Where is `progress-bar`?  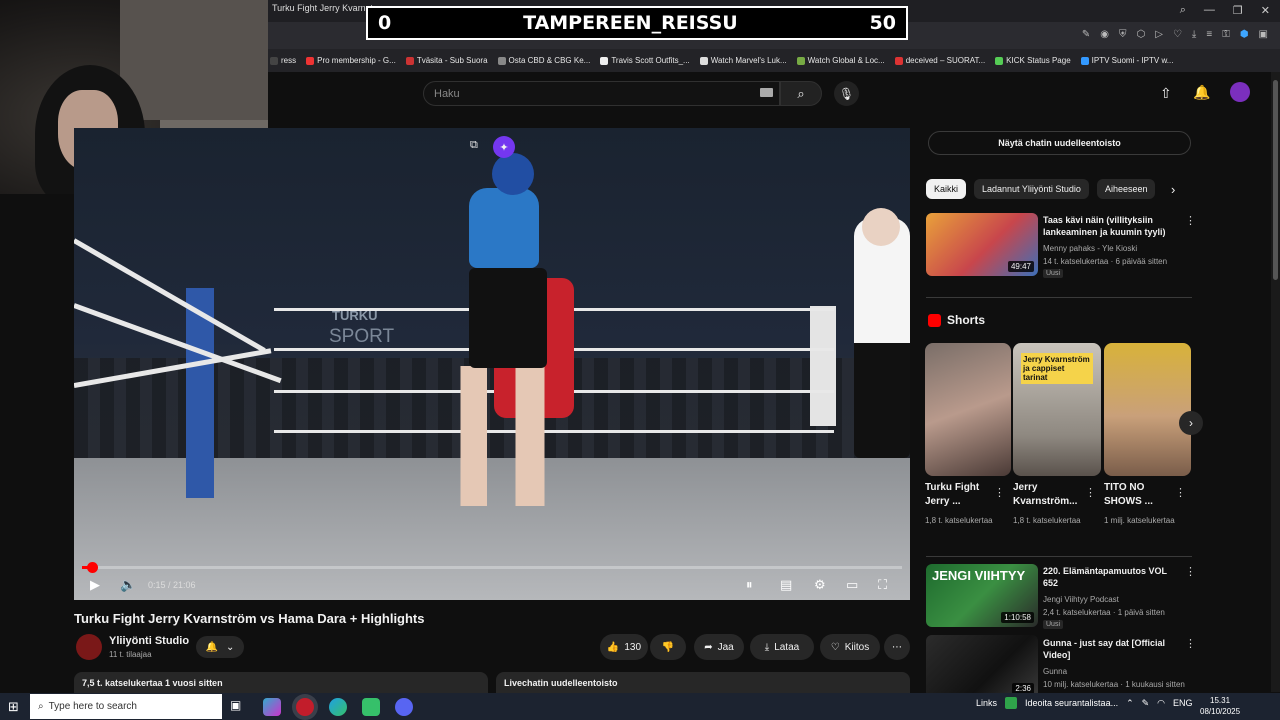
progress-bar is located at coordinates (492, 567).